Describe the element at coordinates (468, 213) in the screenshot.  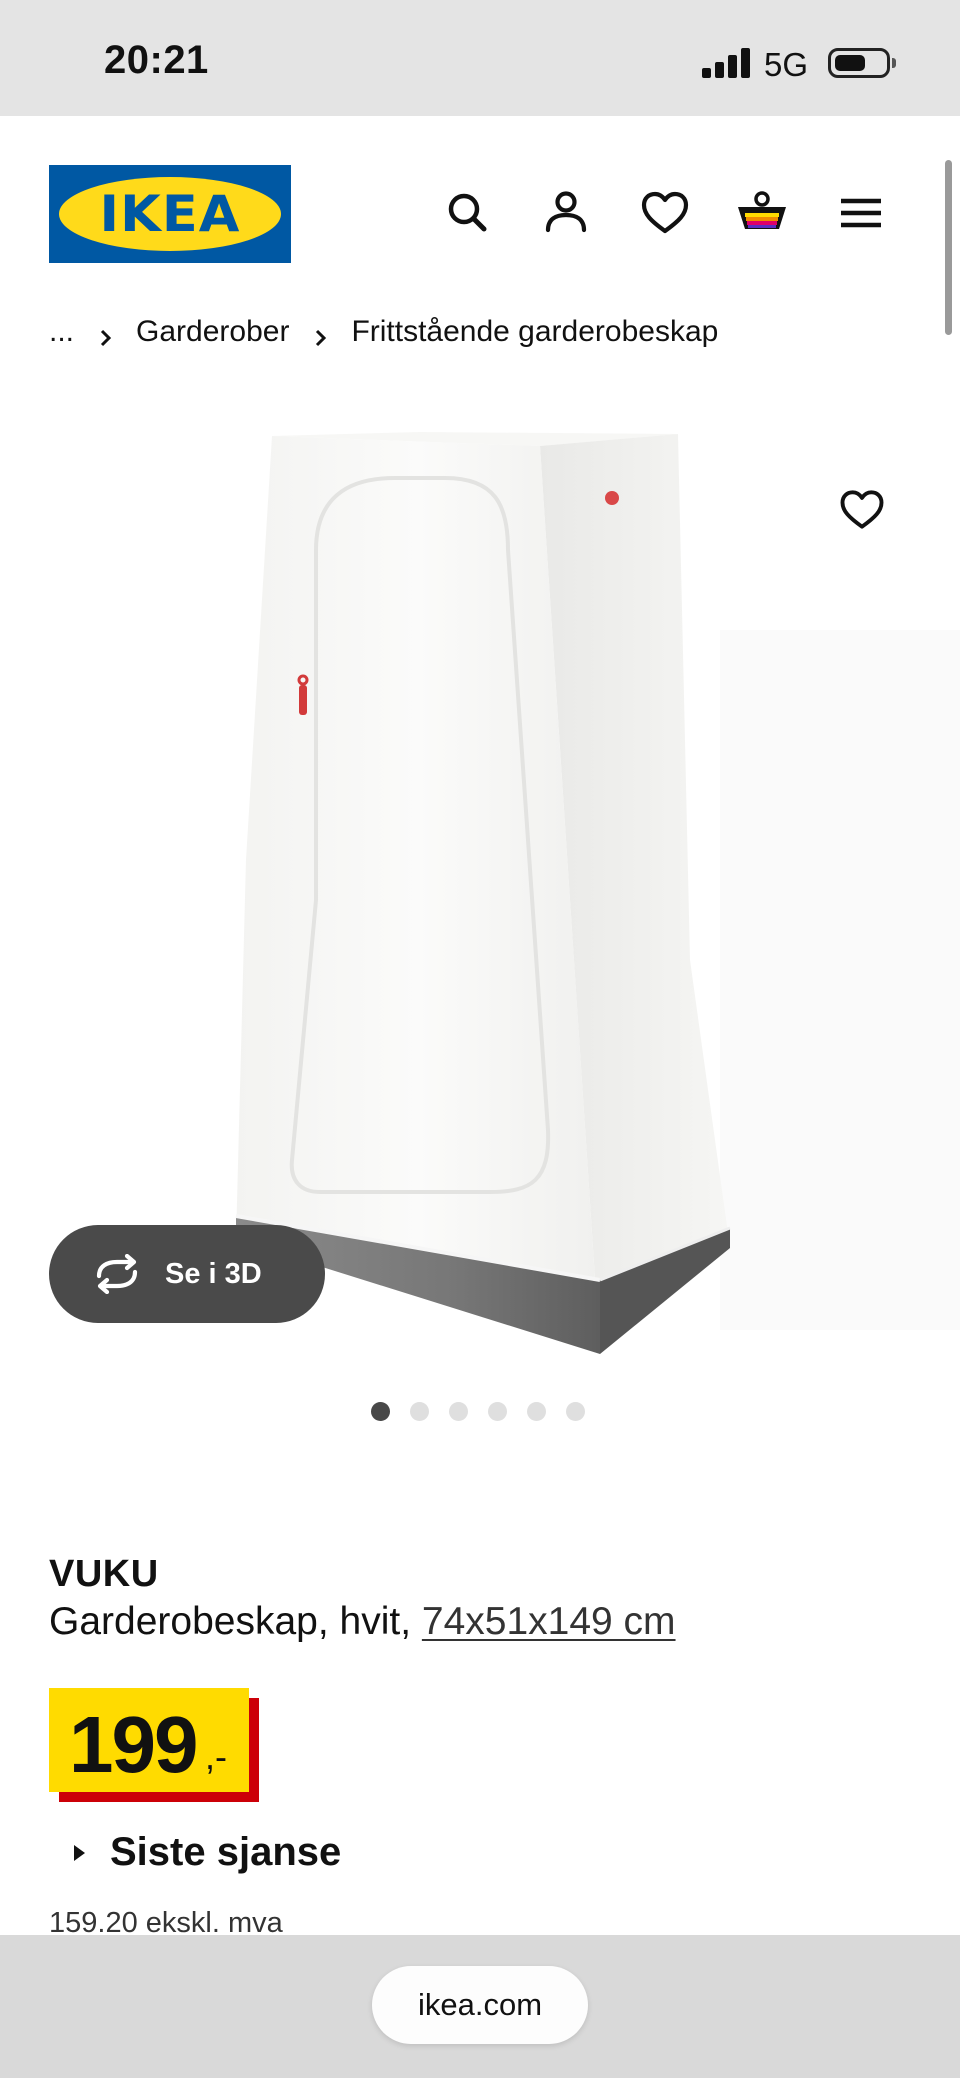
I see `search-icon` at that location.